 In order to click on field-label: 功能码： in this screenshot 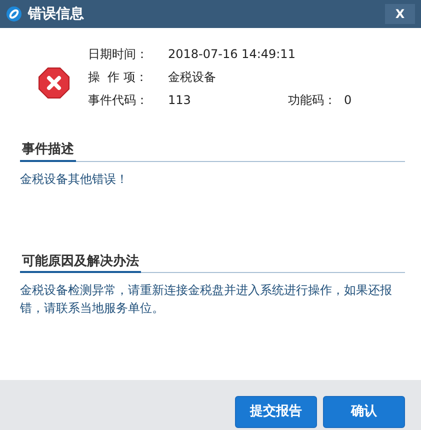, I will do `click(312, 100)`.